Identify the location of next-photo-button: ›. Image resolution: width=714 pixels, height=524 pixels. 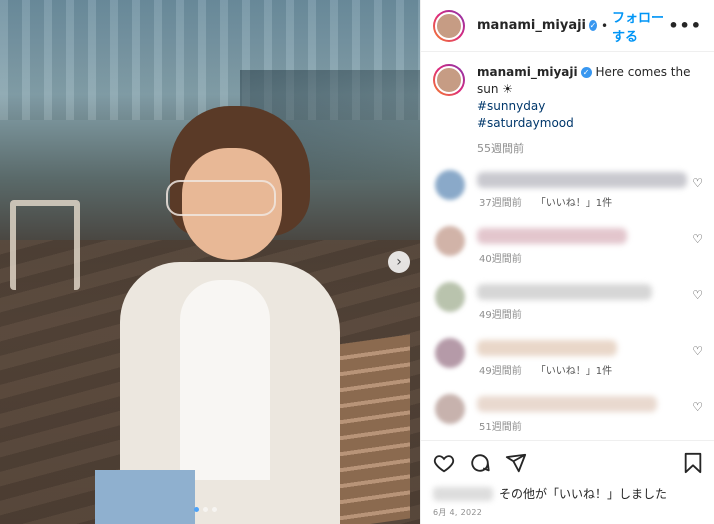
(399, 262).